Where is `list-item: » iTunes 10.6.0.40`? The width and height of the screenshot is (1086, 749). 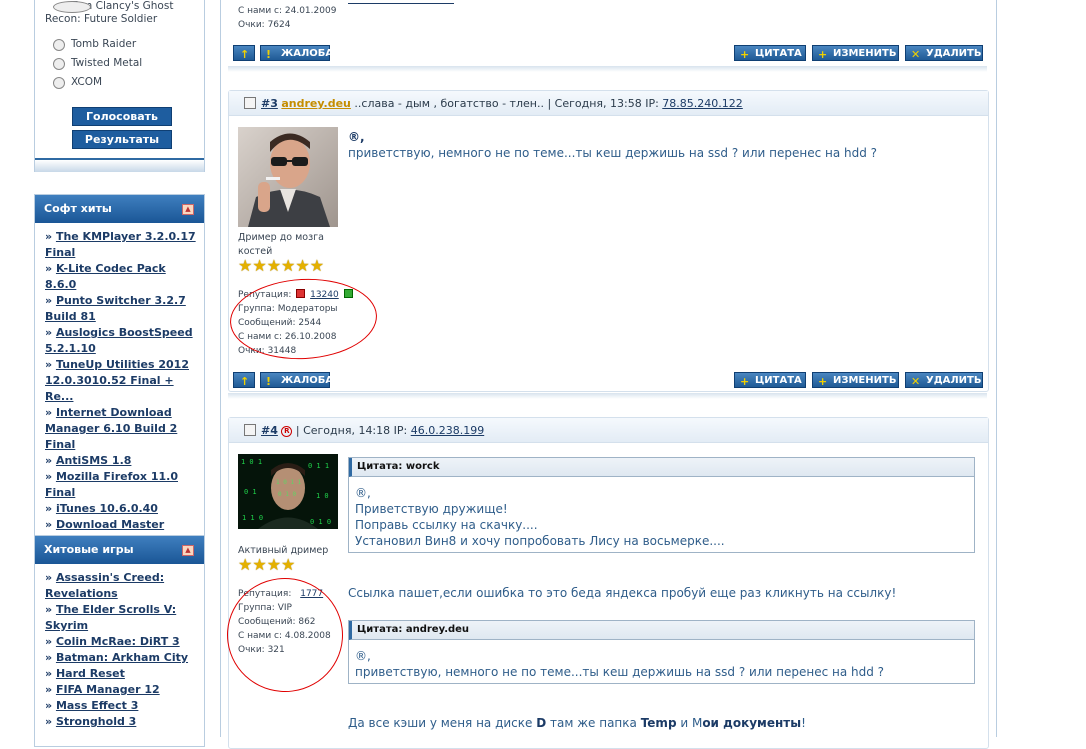
list-item: » iTunes 10.6.0.40 is located at coordinates (121, 509).